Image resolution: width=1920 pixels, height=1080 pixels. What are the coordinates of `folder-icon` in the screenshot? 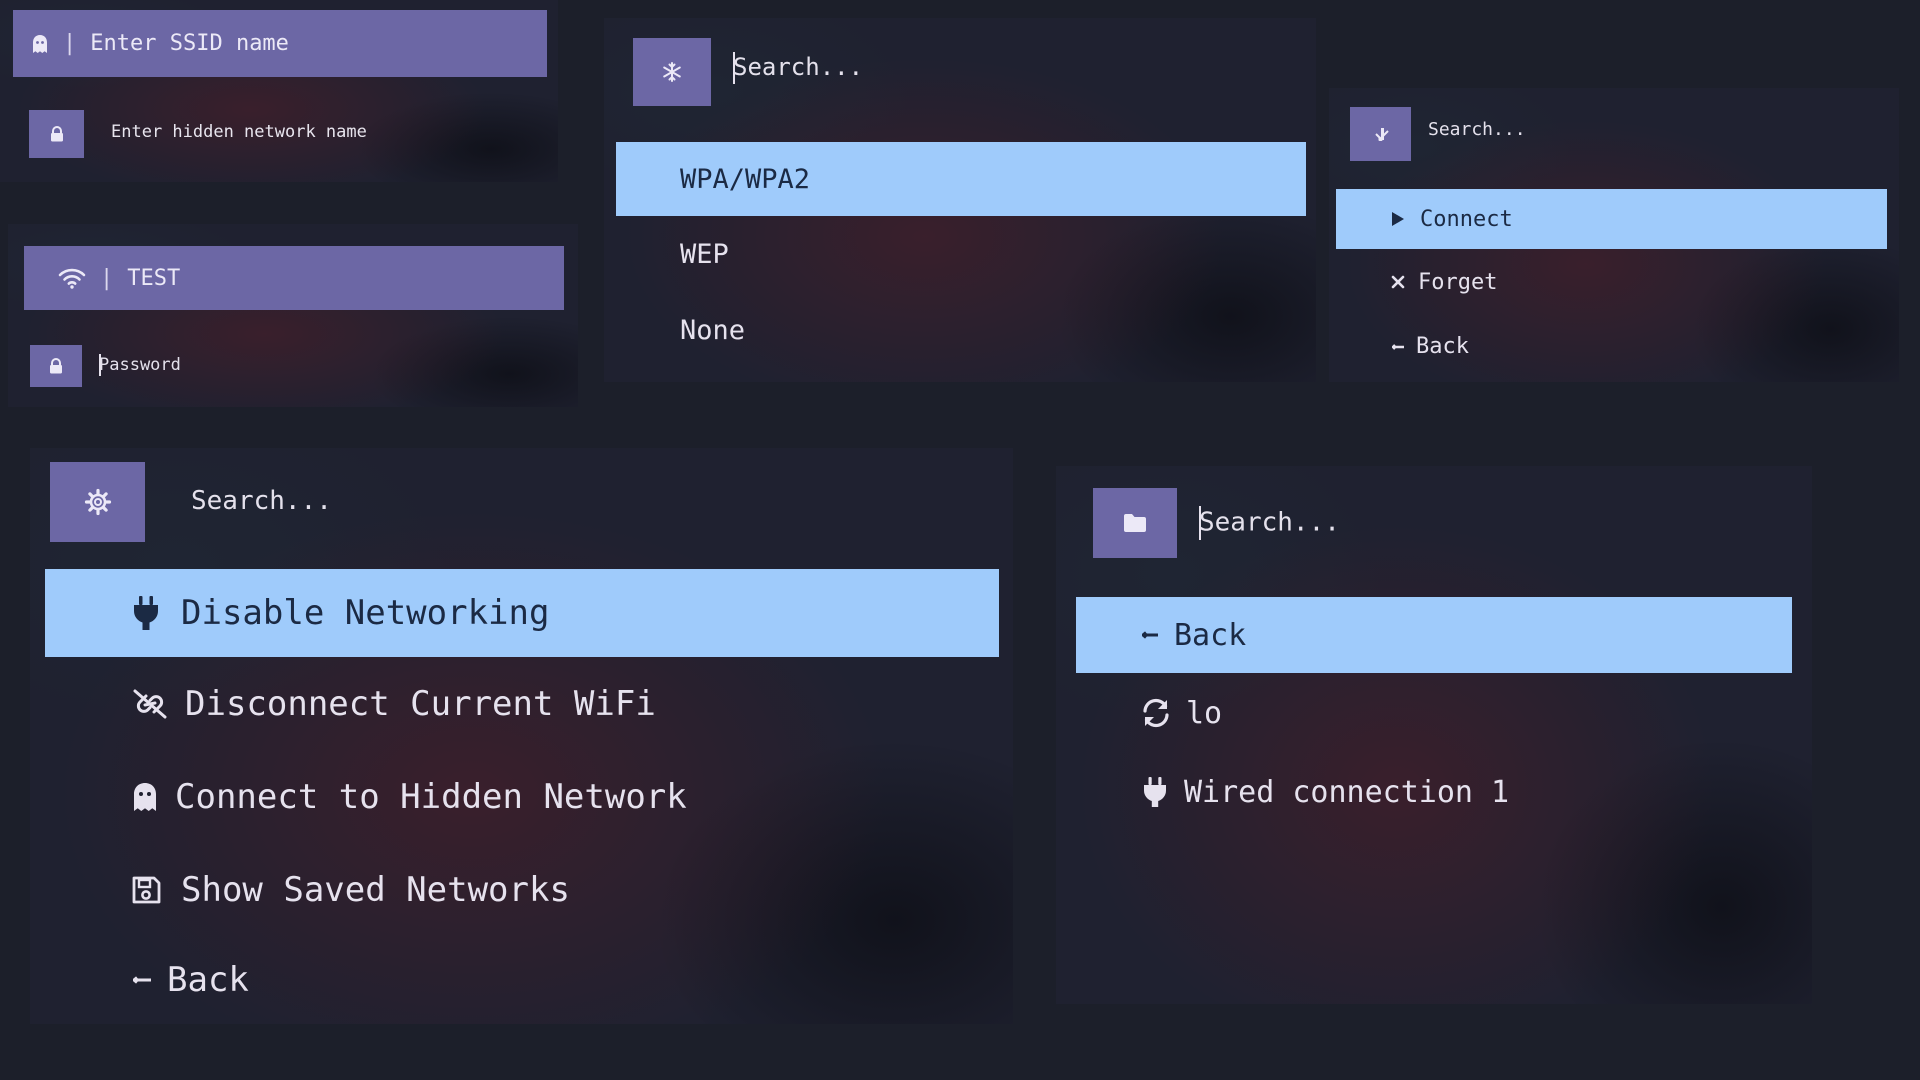 It's located at (1135, 523).